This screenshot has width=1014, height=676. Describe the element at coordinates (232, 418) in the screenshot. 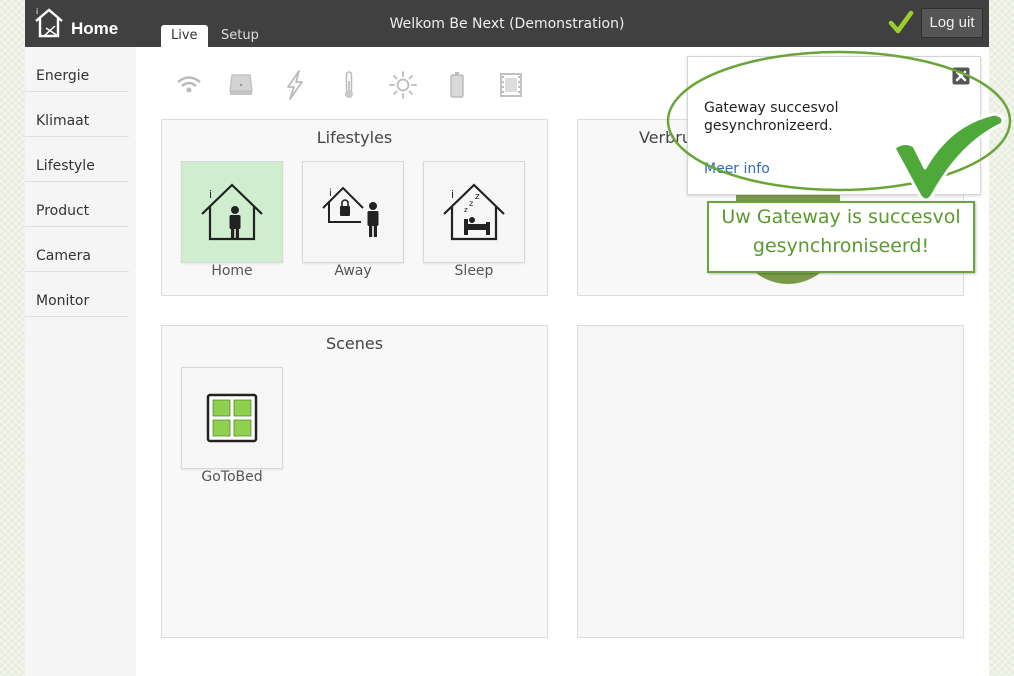

I see `grid-scene-icon` at that location.